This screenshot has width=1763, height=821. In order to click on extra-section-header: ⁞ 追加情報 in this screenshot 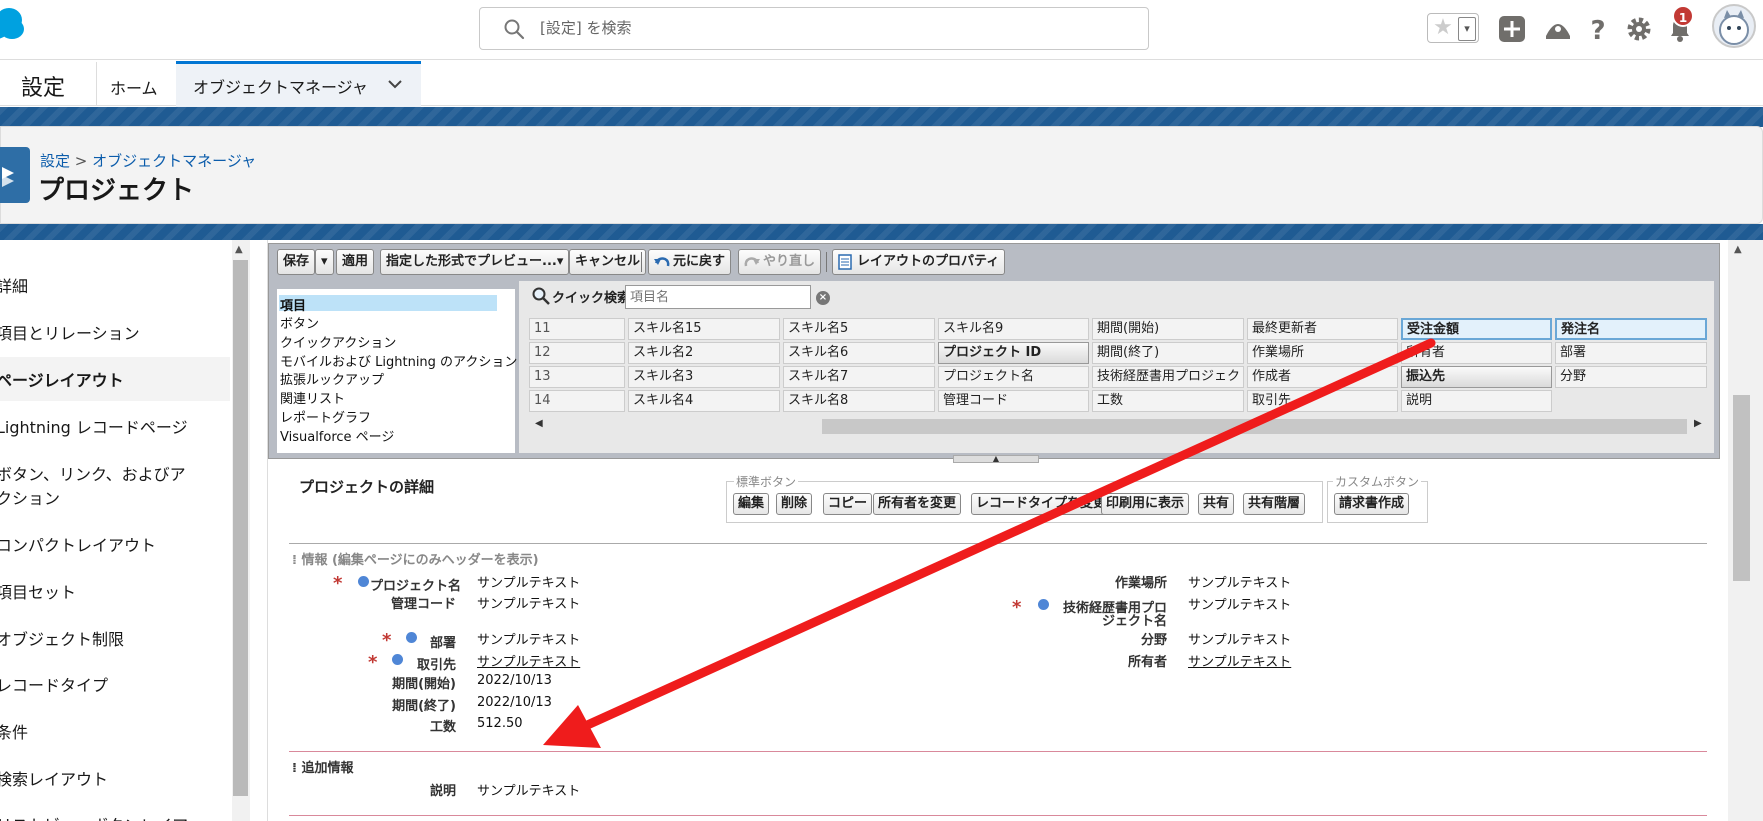, I will do `click(322, 766)`.